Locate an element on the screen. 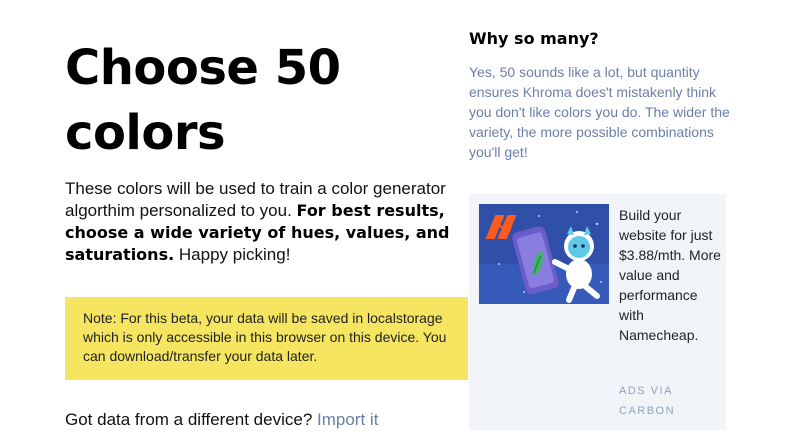 The image size is (793, 446). import-prompt-text: Got data from a different device? is located at coordinates (189, 419).